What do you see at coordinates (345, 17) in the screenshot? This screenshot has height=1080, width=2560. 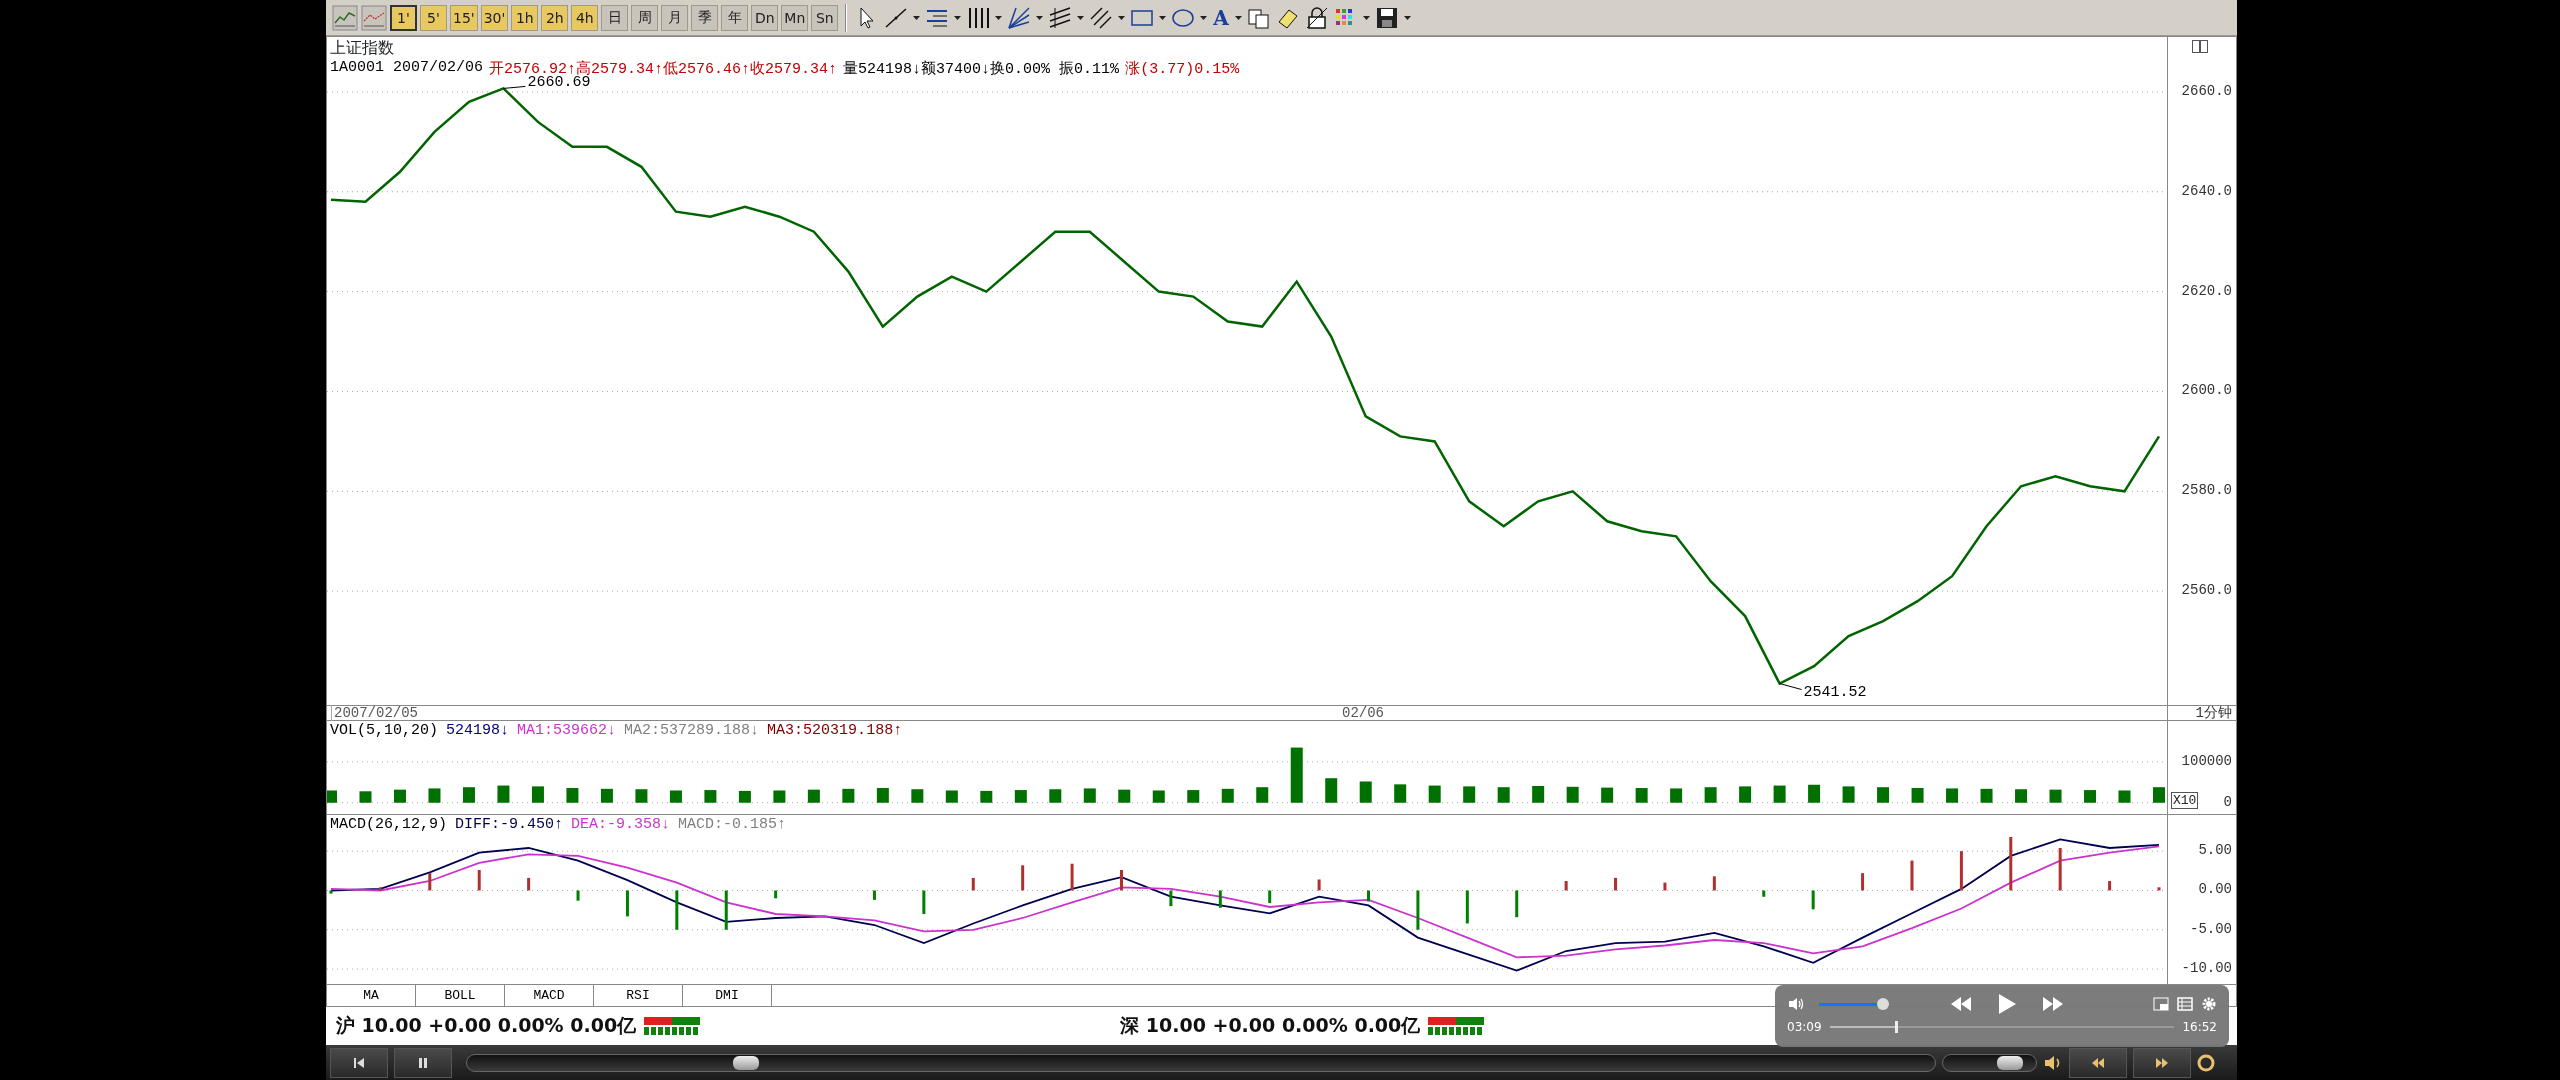 I see `line-chart-icon` at bounding box center [345, 17].